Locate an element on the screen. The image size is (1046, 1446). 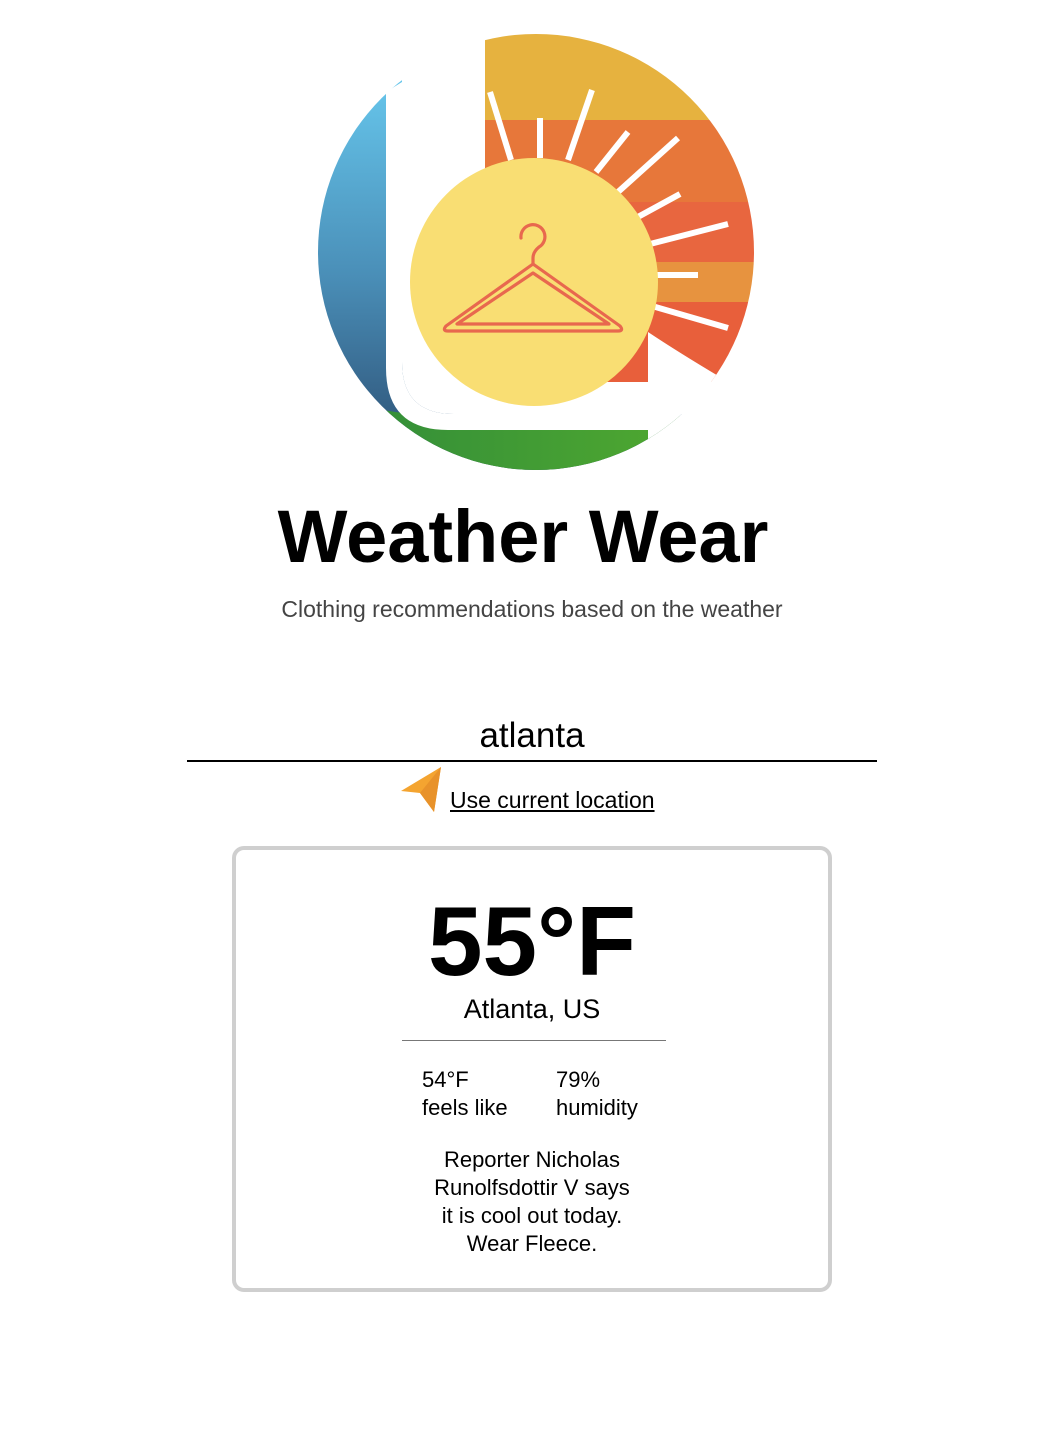
use-current-location-label: Use current location is located at coordinates (552, 800).